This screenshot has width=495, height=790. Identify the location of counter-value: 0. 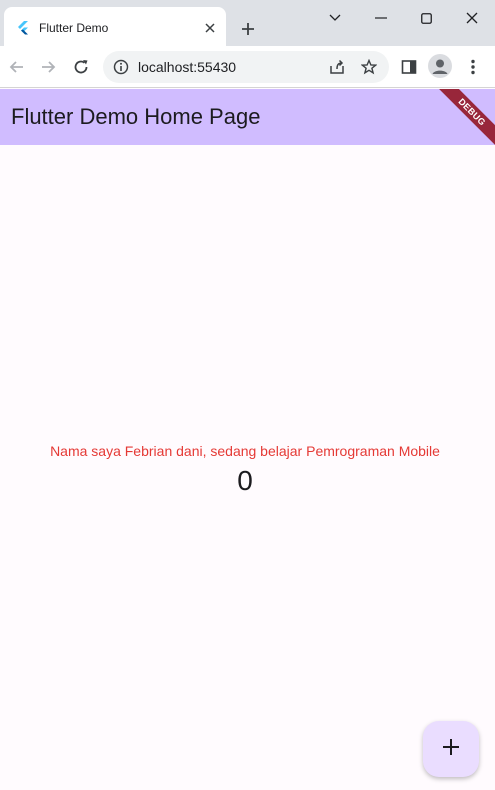
(245, 480).